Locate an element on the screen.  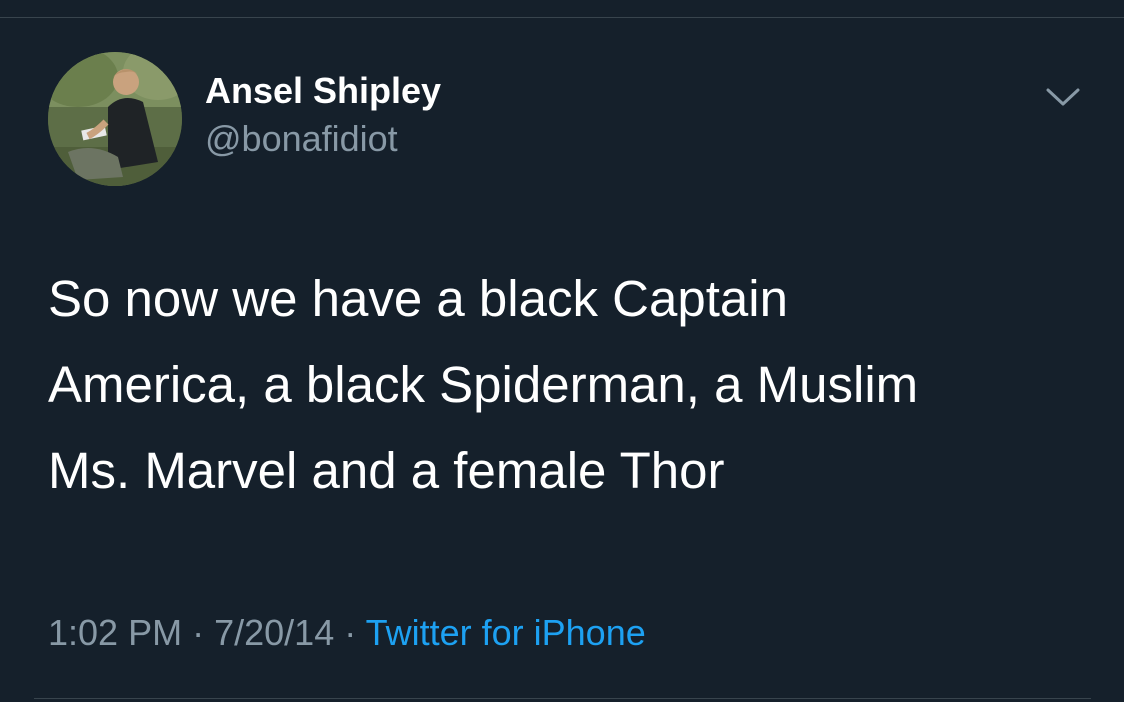
tweet-source-link: Twitter for iPhone is located at coordinates (506, 632).